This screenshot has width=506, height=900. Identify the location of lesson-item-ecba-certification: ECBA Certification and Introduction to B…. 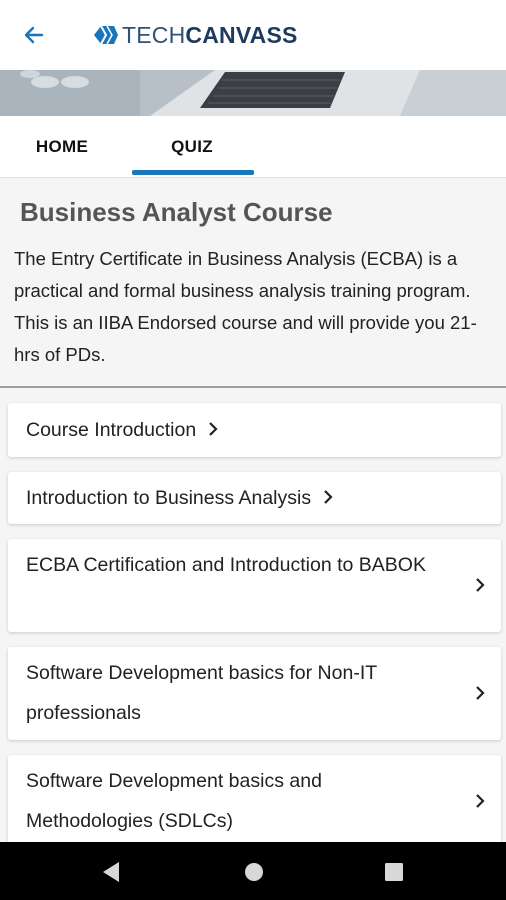
(254, 585).